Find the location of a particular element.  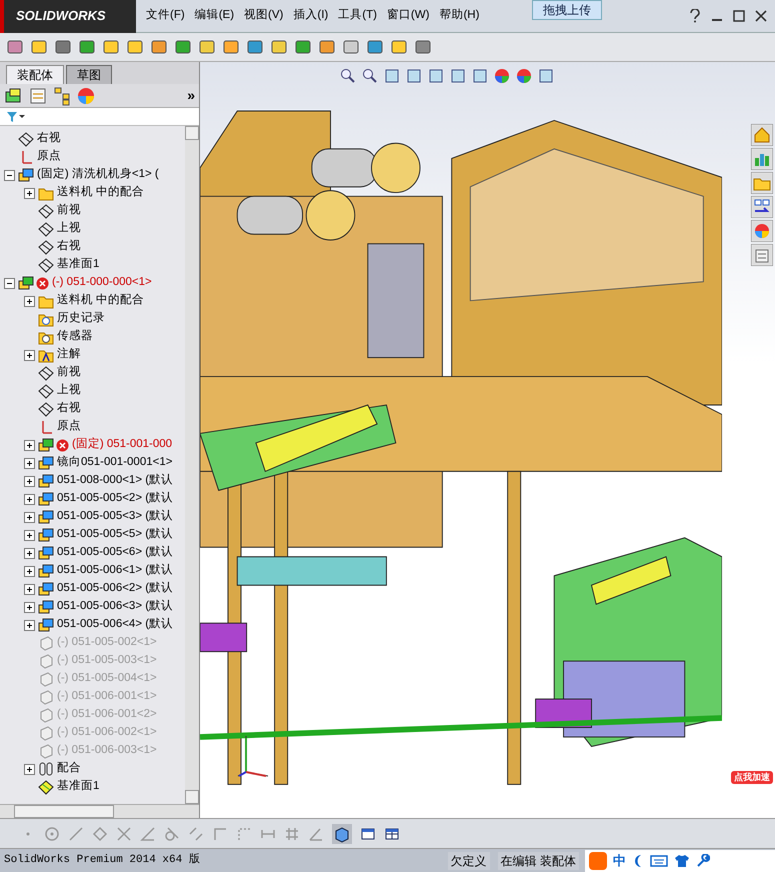

speed-up-badge: 点我加速 is located at coordinates (752, 777).